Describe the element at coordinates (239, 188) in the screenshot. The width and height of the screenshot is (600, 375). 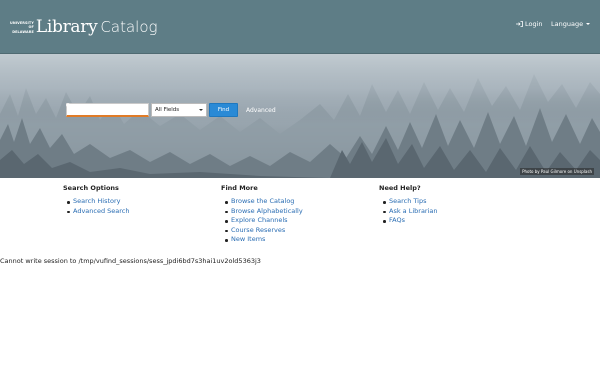
I see `column-heading: Find More` at that location.